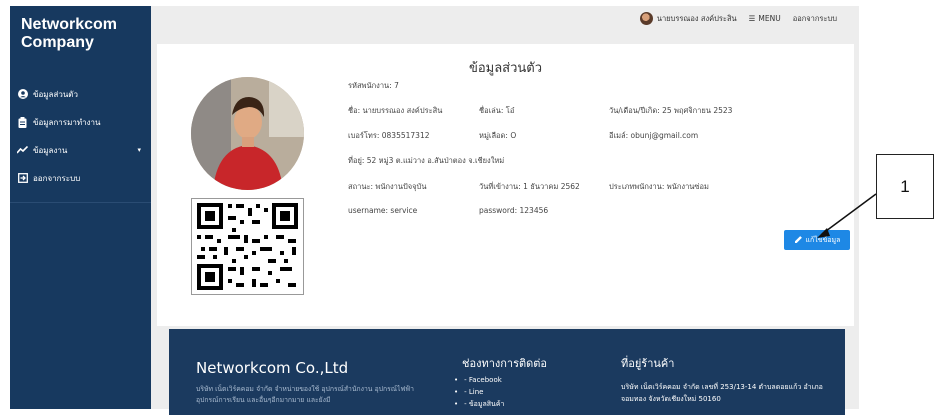  I want to click on chart-line-icon, so click(22, 150).